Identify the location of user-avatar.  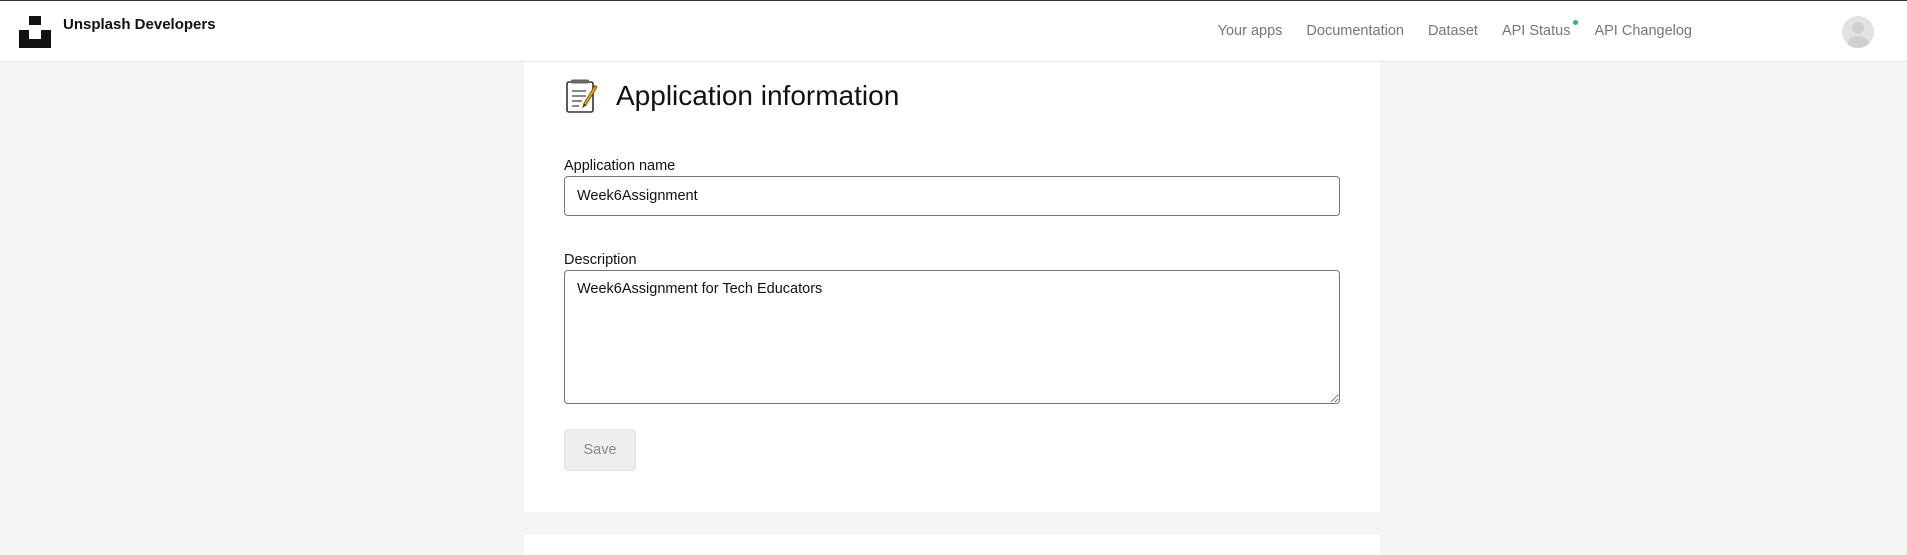
(1858, 32).